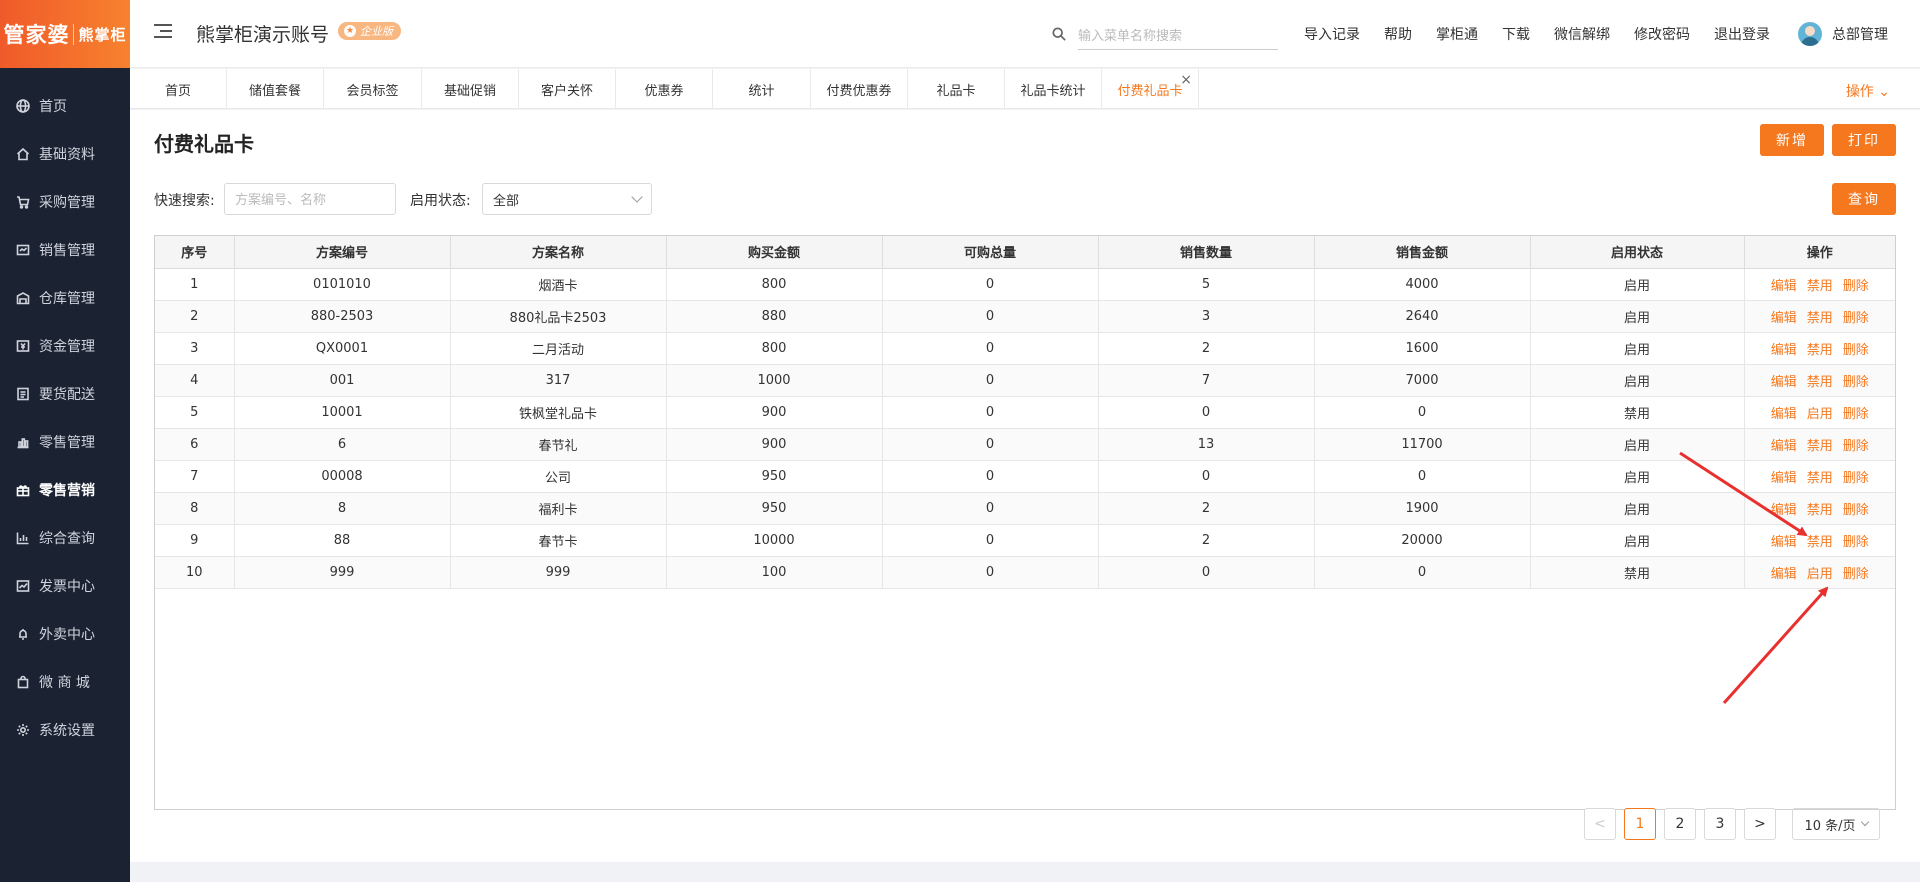  Describe the element at coordinates (1600, 824) in the screenshot. I see `prev-page-button: <` at that location.